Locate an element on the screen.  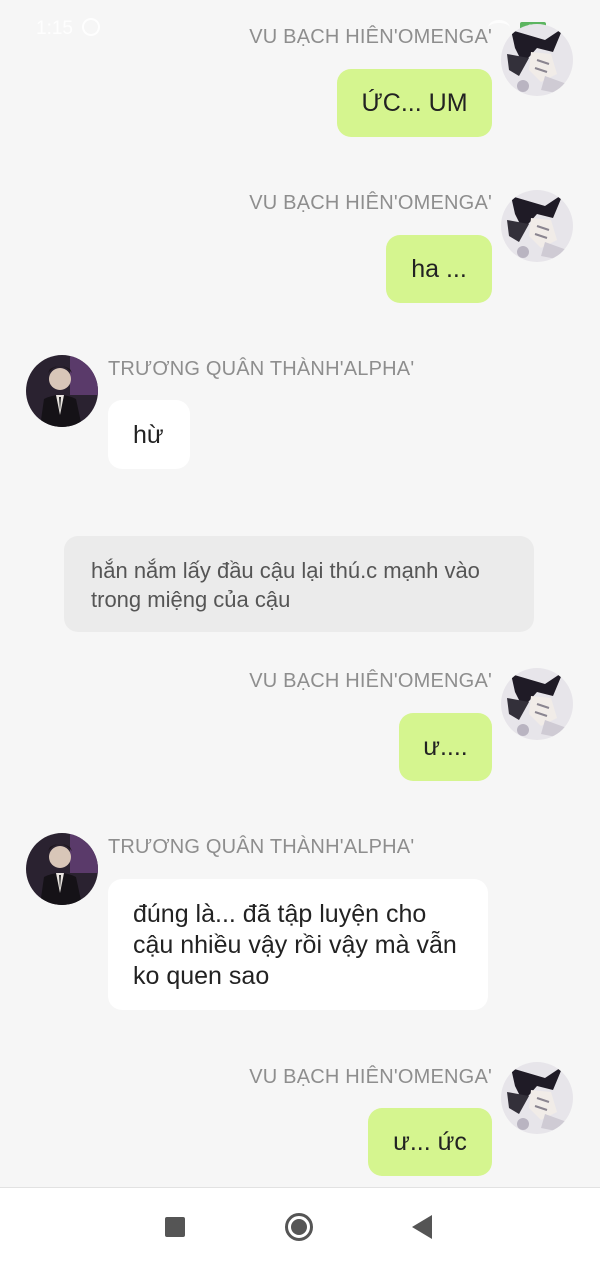
navigation-bar is located at coordinates (300, 1227).